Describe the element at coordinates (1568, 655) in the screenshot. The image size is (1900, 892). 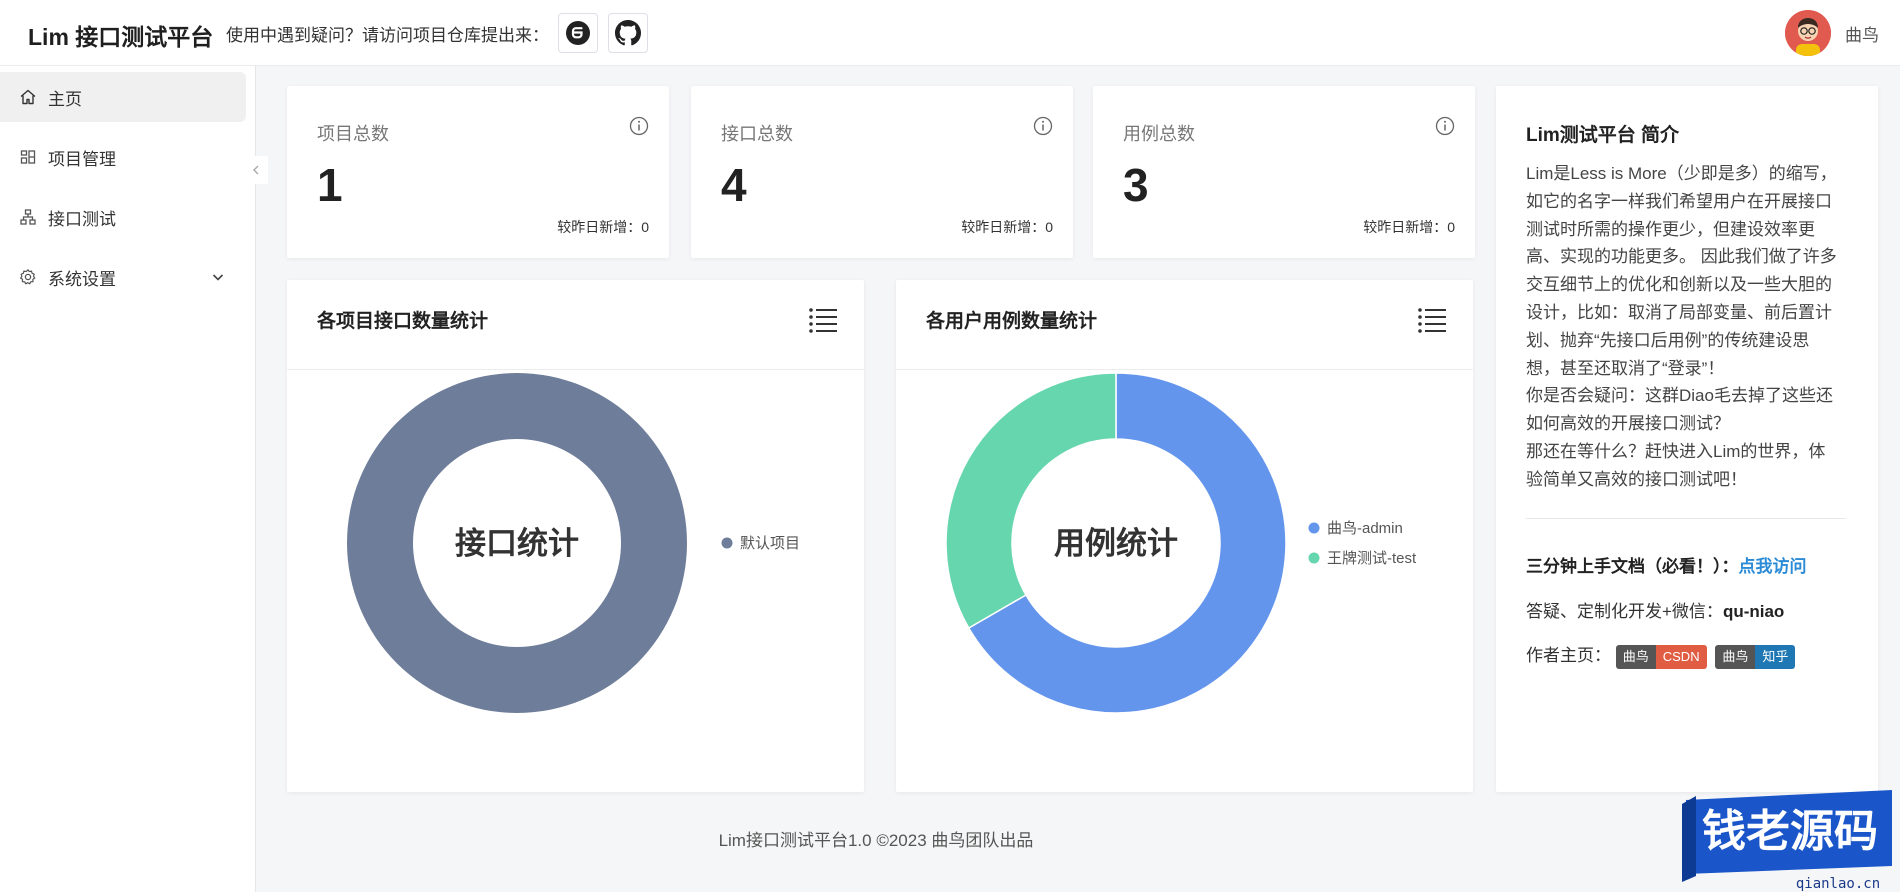
I see `author-label: 作者主页：` at that location.